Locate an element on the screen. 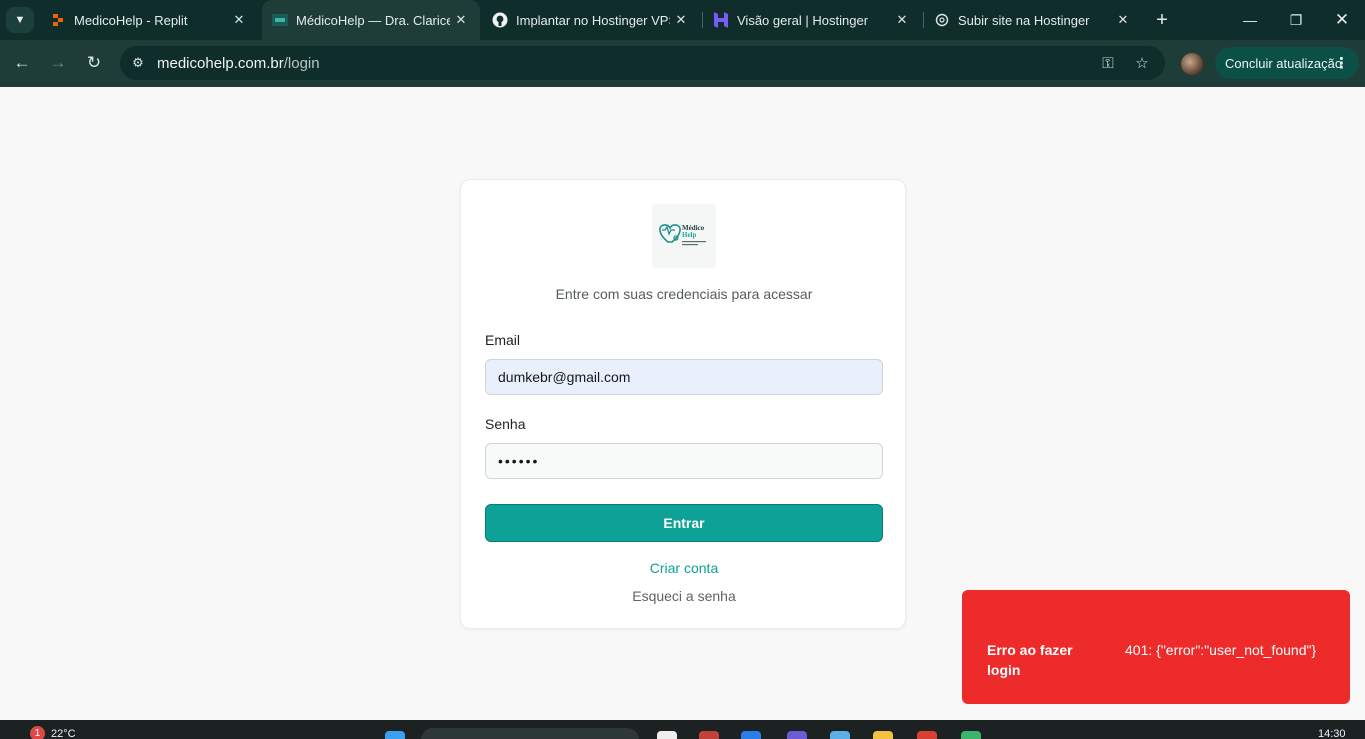  tab-search-button: ▼ is located at coordinates (20, 20).